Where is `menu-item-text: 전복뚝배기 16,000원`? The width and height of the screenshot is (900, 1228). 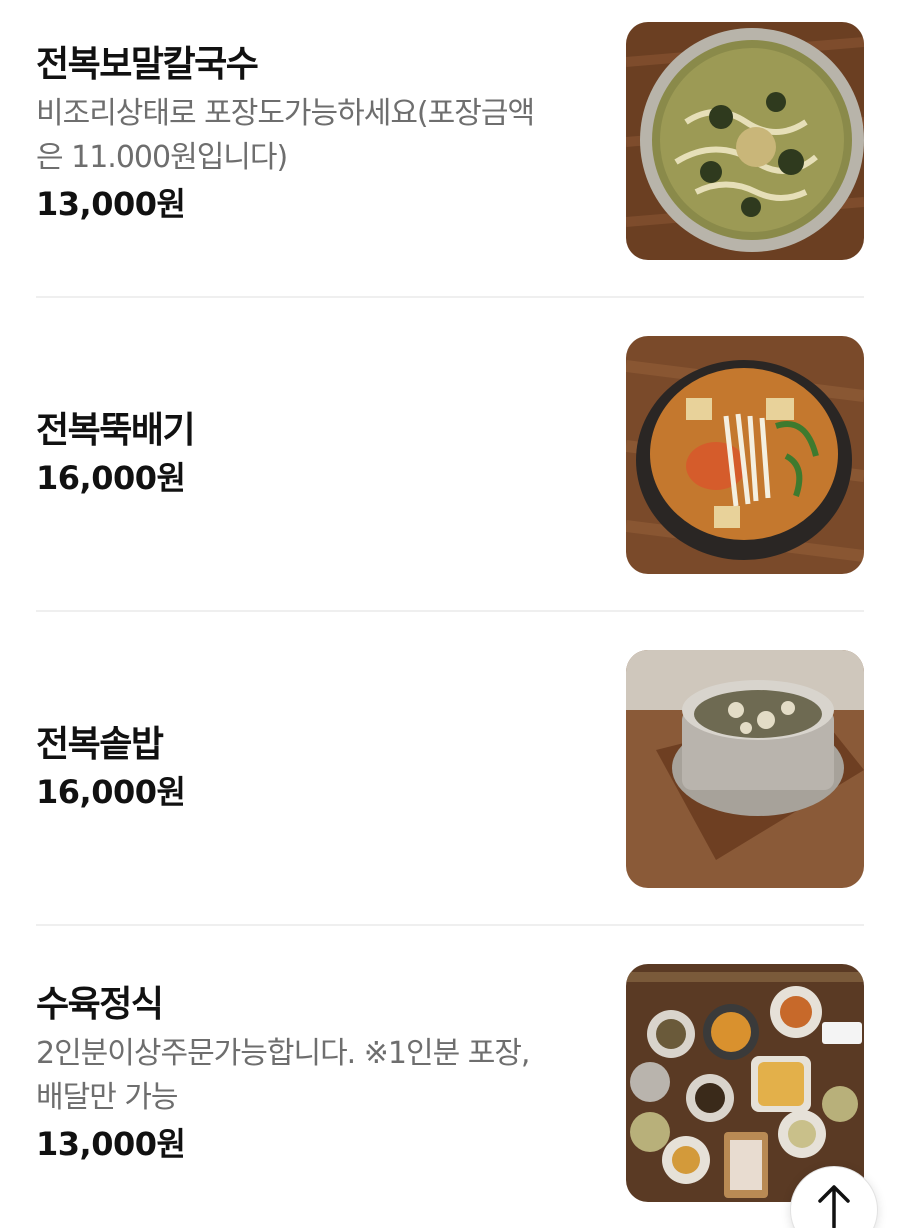 menu-item-text: 전복뚝배기 16,000원 is located at coordinates (316, 454).